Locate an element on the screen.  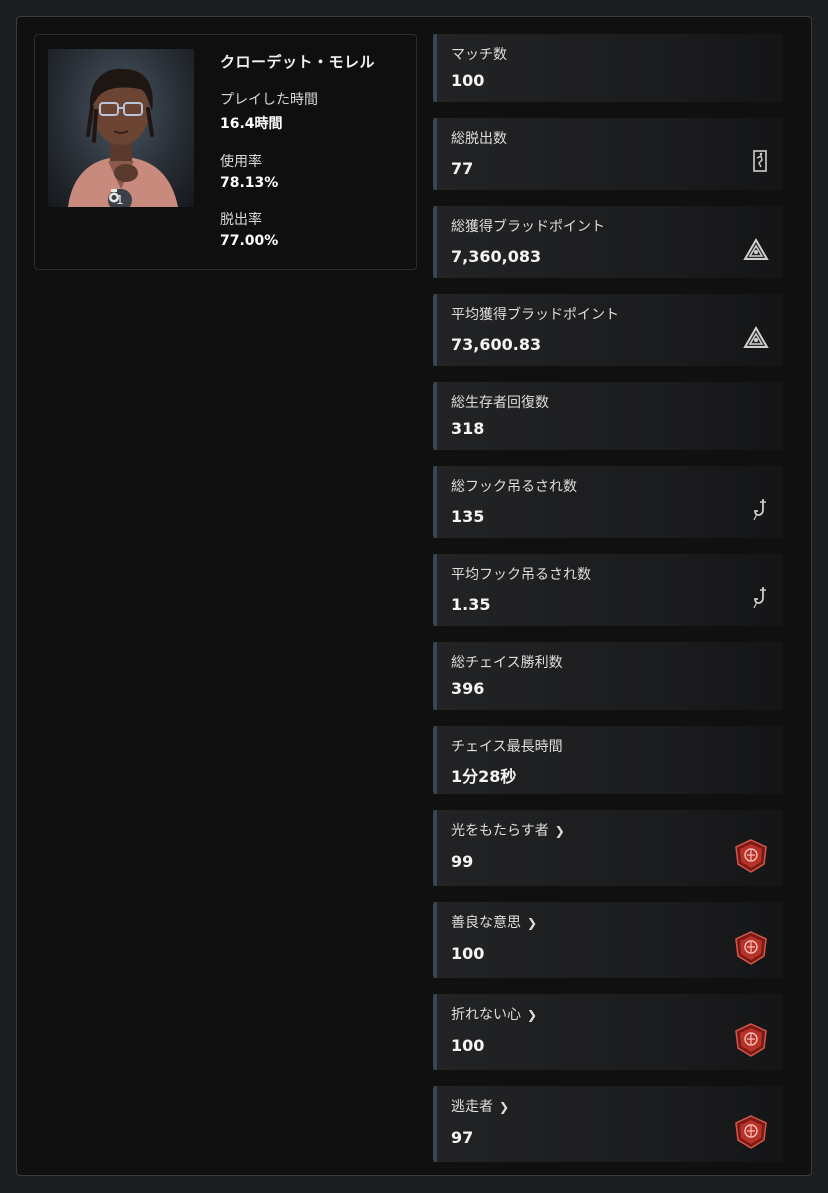
stat-card: マッチ数 100 is located at coordinates (608, 68).